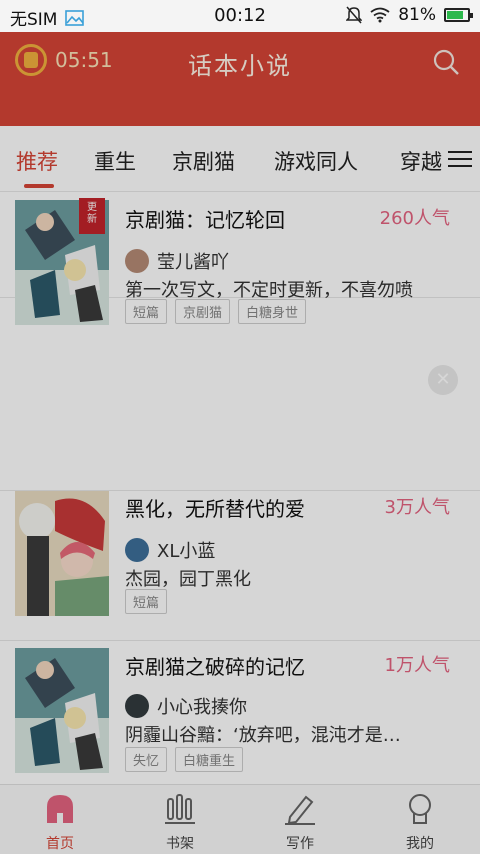 This screenshot has width=480, height=854. What do you see at coordinates (37, 161) in the screenshot?
I see `tab-recommend: 推荐` at bounding box center [37, 161].